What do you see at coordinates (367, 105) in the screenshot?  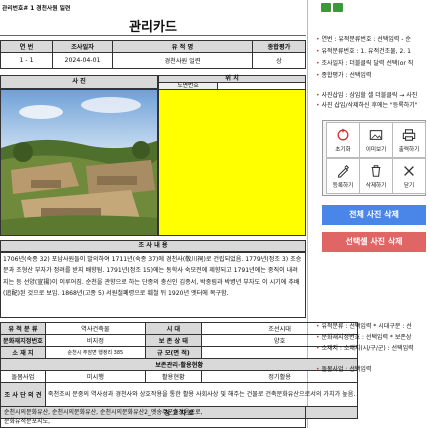 I see `note-6: • 사진 삽입/삭제하신 후에는 "등록하기"` at bounding box center [367, 105].